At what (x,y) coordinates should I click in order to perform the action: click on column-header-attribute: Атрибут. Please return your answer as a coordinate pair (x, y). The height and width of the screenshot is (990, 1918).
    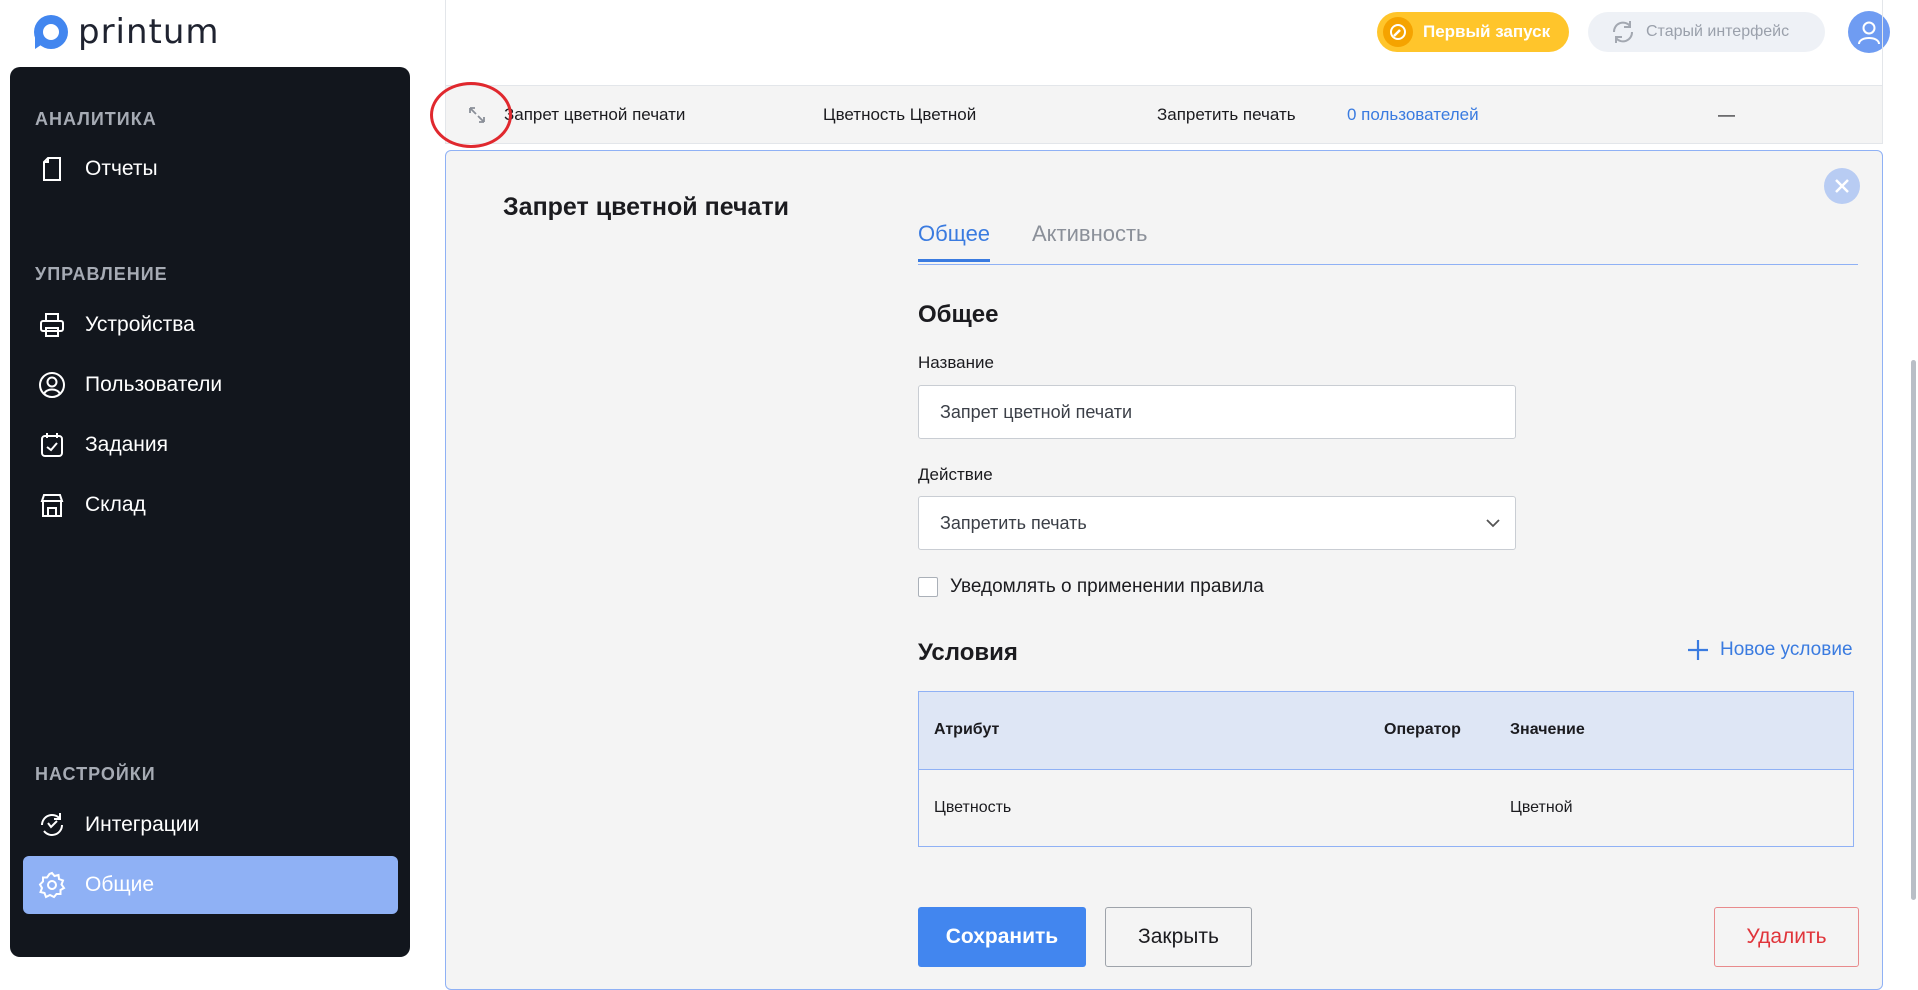
    Looking at the image, I should click on (967, 729).